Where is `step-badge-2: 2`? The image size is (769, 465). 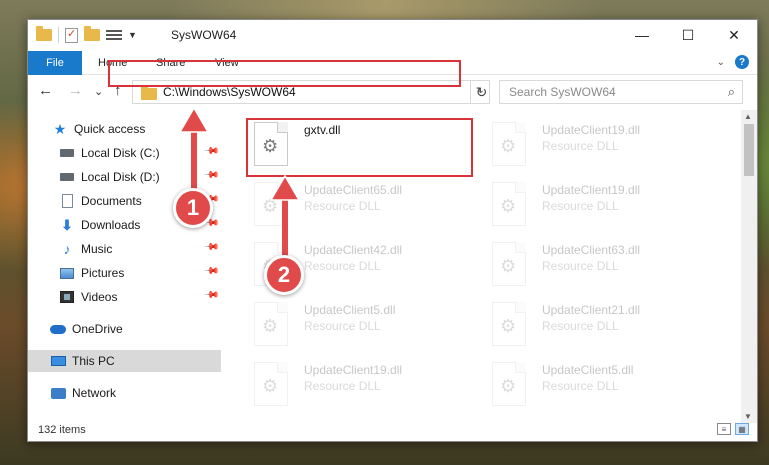 step-badge-2: 2 is located at coordinates (284, 275).